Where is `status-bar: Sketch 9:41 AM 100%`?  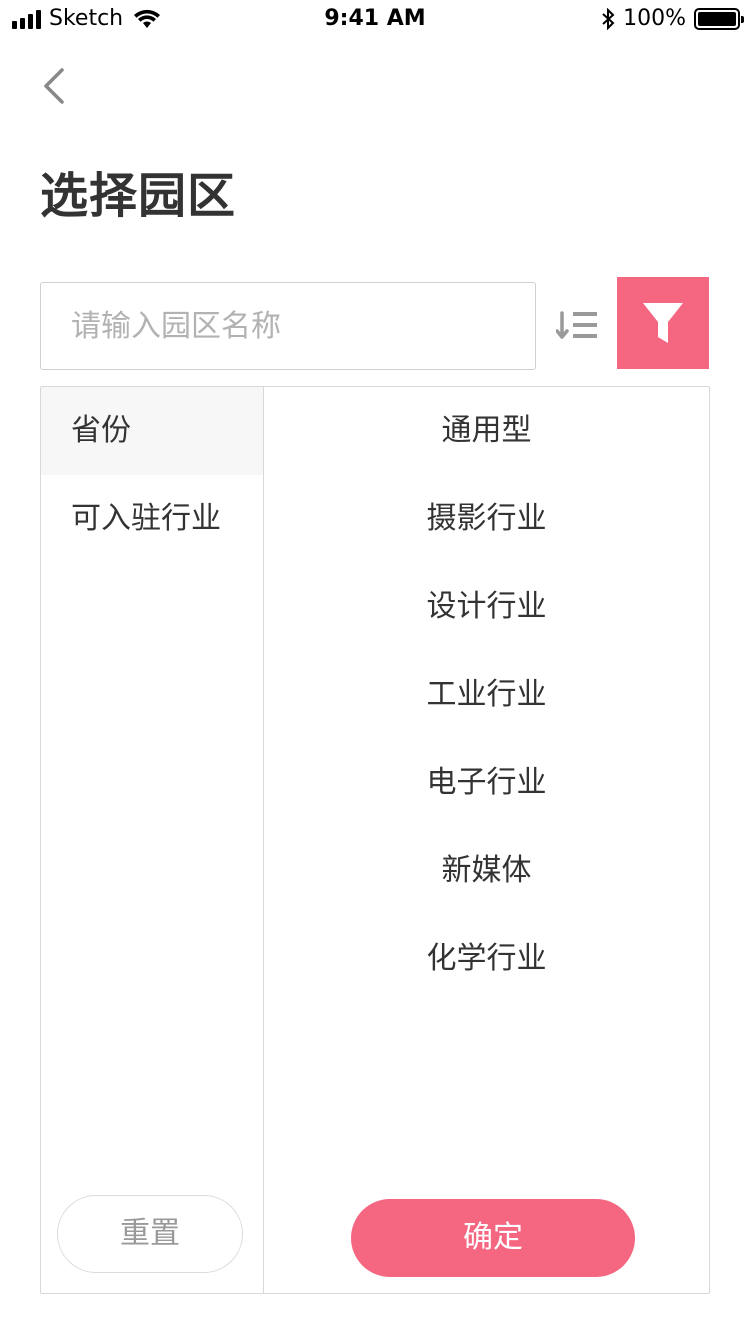 status-bar: Sketch 9:41 AM 100% is located at coordinates (375, 20).